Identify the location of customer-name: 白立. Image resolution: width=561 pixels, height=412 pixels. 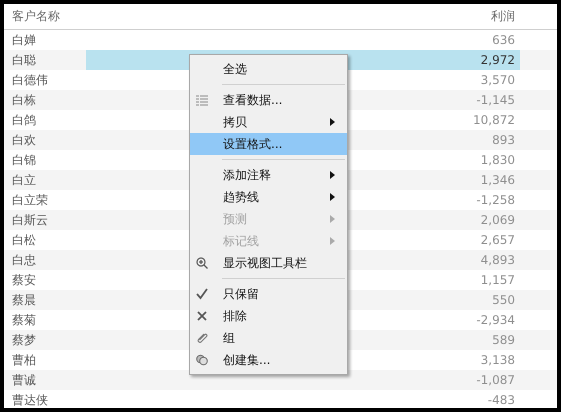
(24, 180).